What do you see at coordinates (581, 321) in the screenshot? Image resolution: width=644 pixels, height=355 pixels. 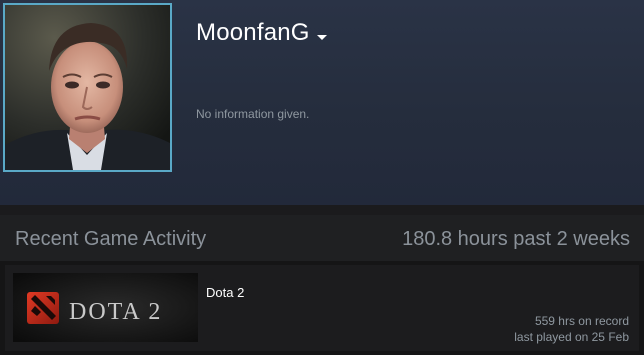 I see `hours-on-record: 559 hrs on record` at bounding box center [581, 321].